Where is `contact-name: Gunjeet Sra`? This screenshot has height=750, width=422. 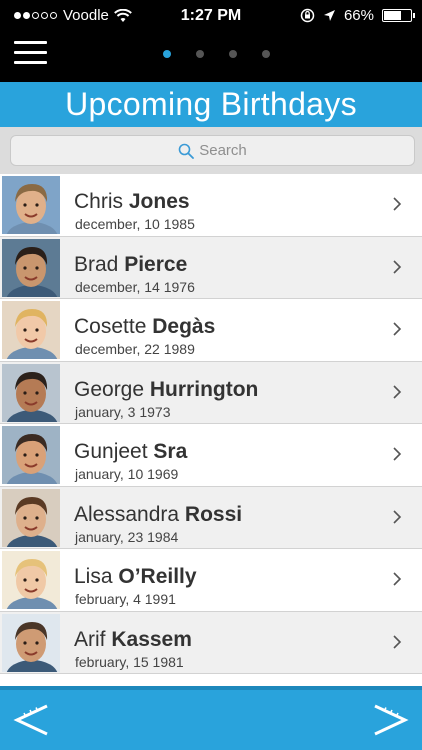
contact-name: Gunjeet Sra is located at coordinates (130, 452).